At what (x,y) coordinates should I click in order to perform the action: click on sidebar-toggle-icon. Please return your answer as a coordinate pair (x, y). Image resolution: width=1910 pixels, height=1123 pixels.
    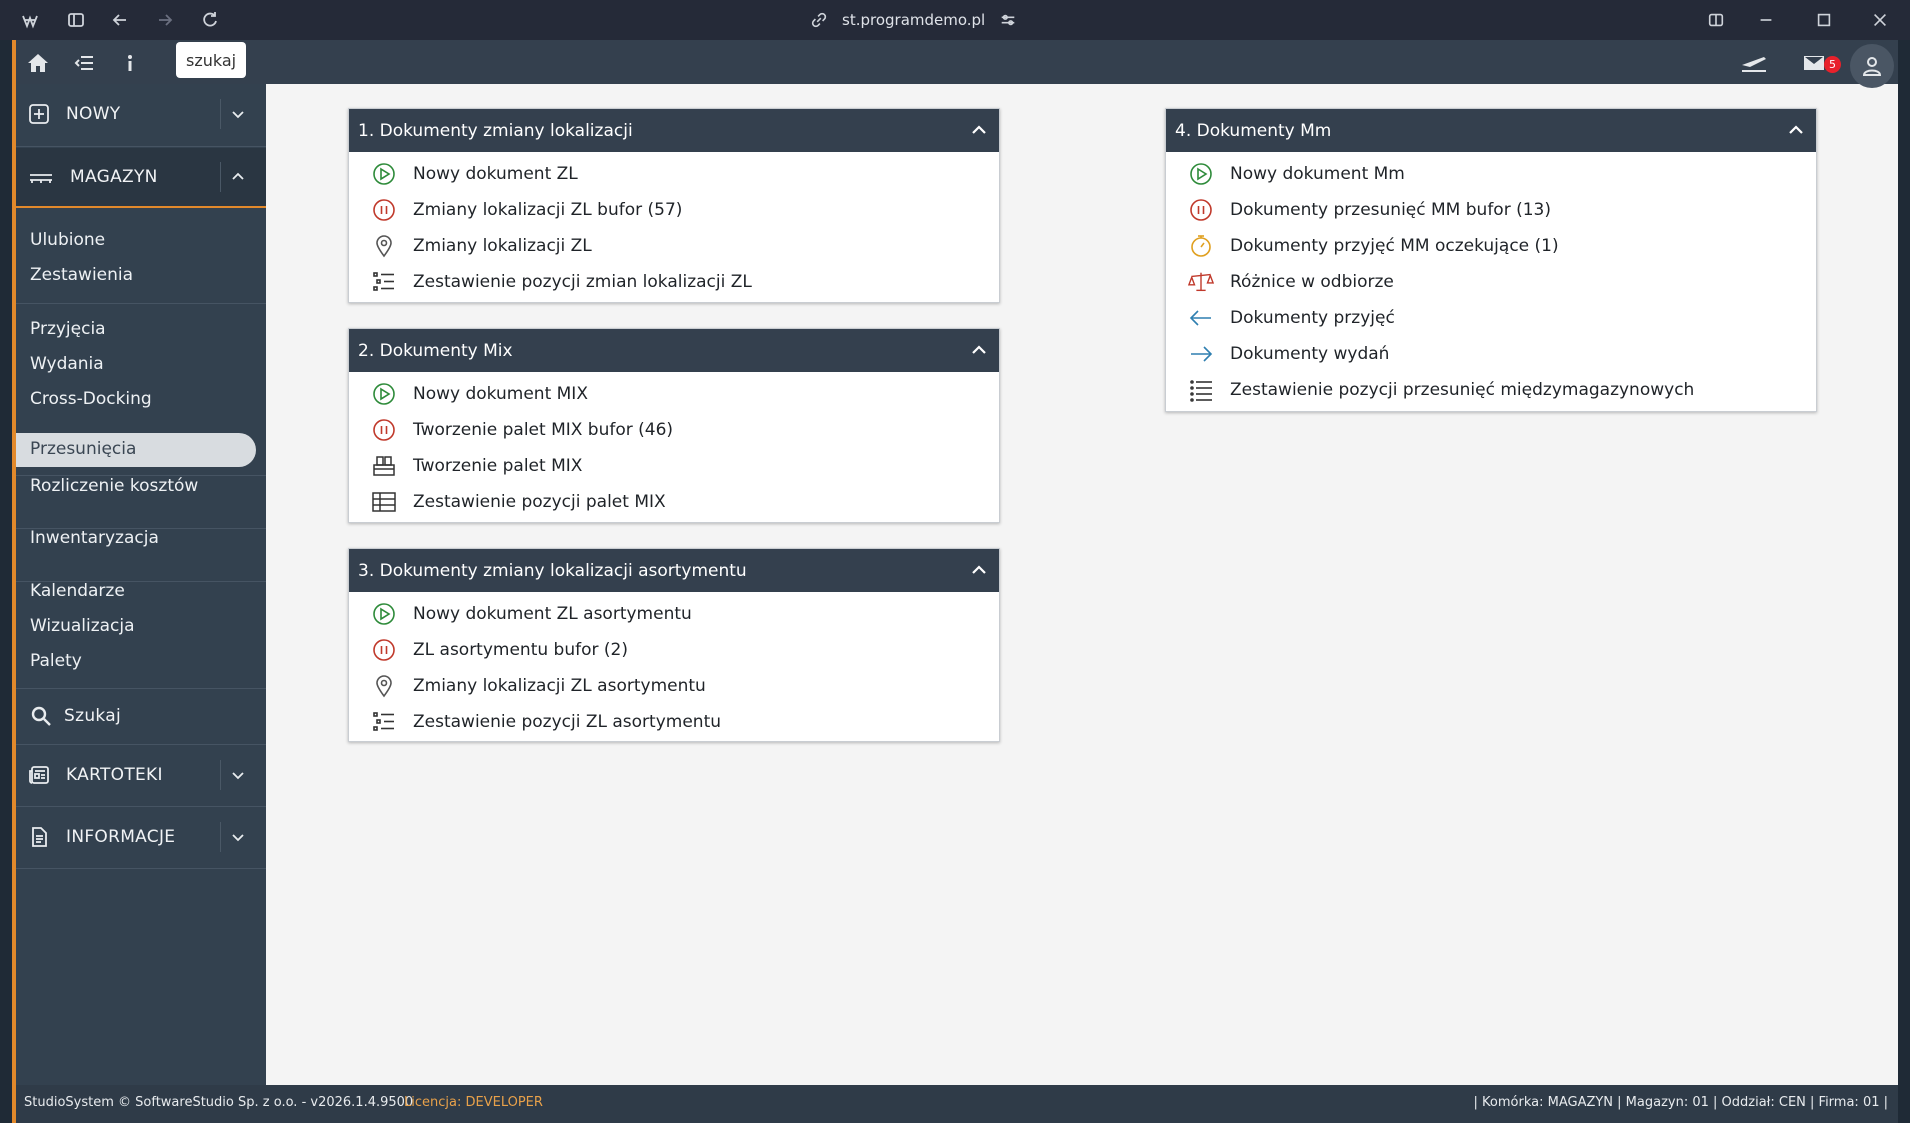
    Looking at the image, I should click on (76, 20).